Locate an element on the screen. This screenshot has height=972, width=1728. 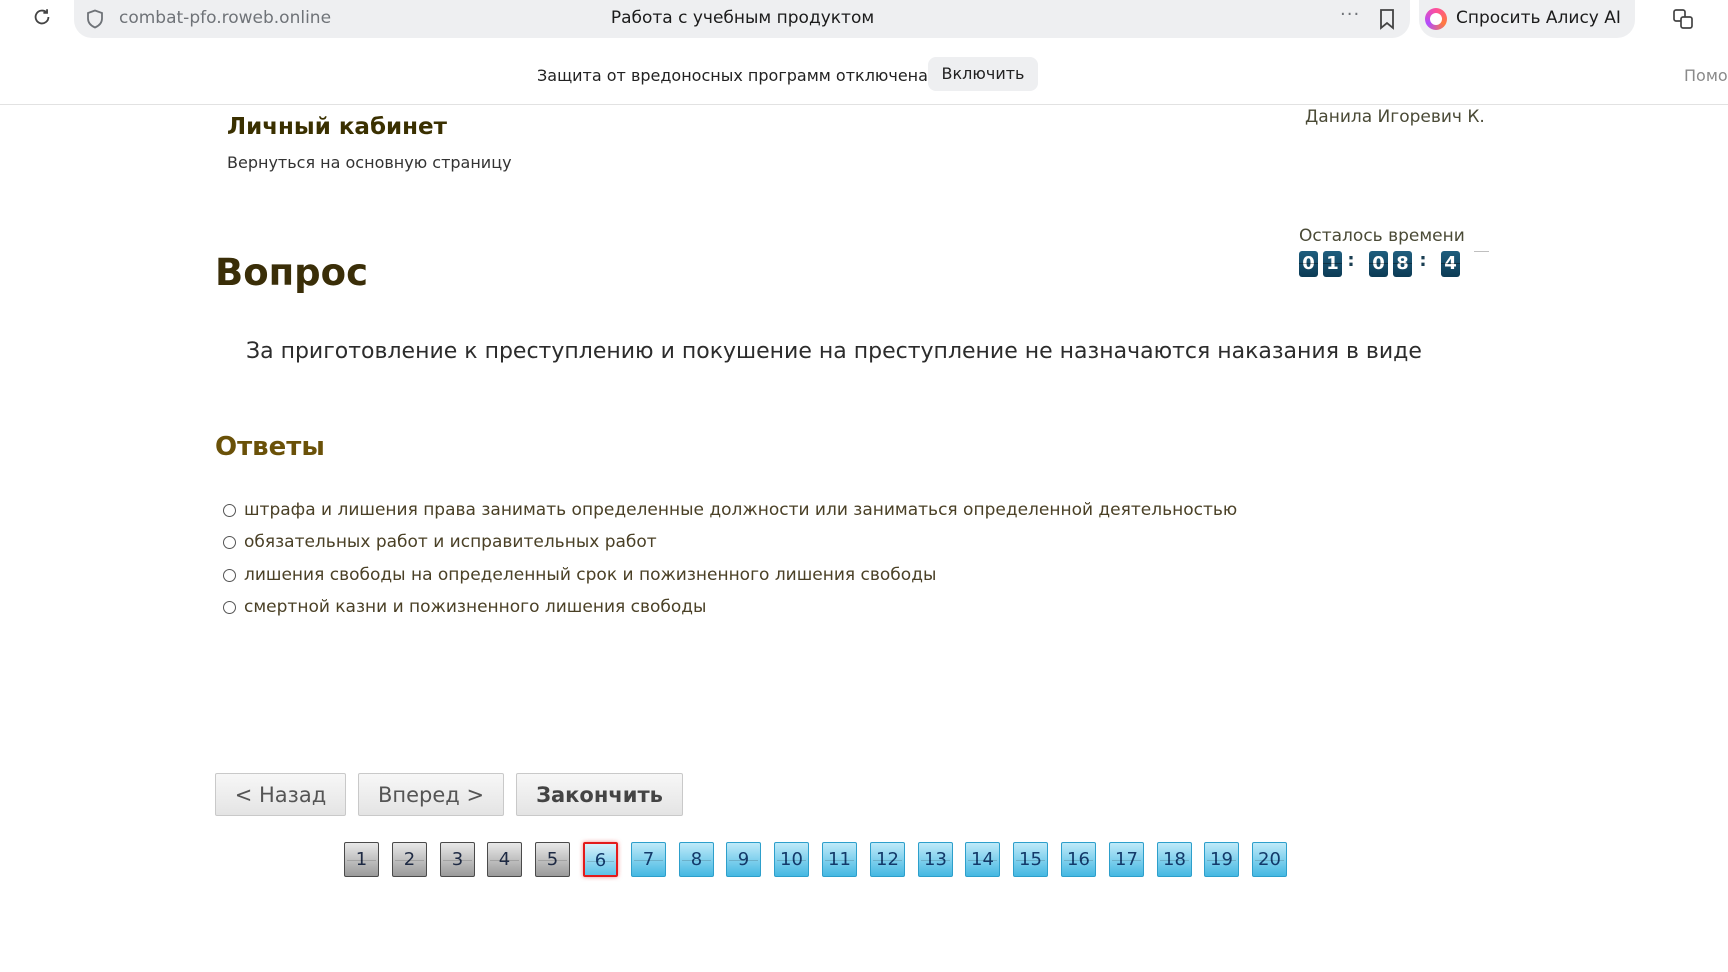
infobar-message: Защита от вредоносных программ отключена is located at coordinates (732, 75).